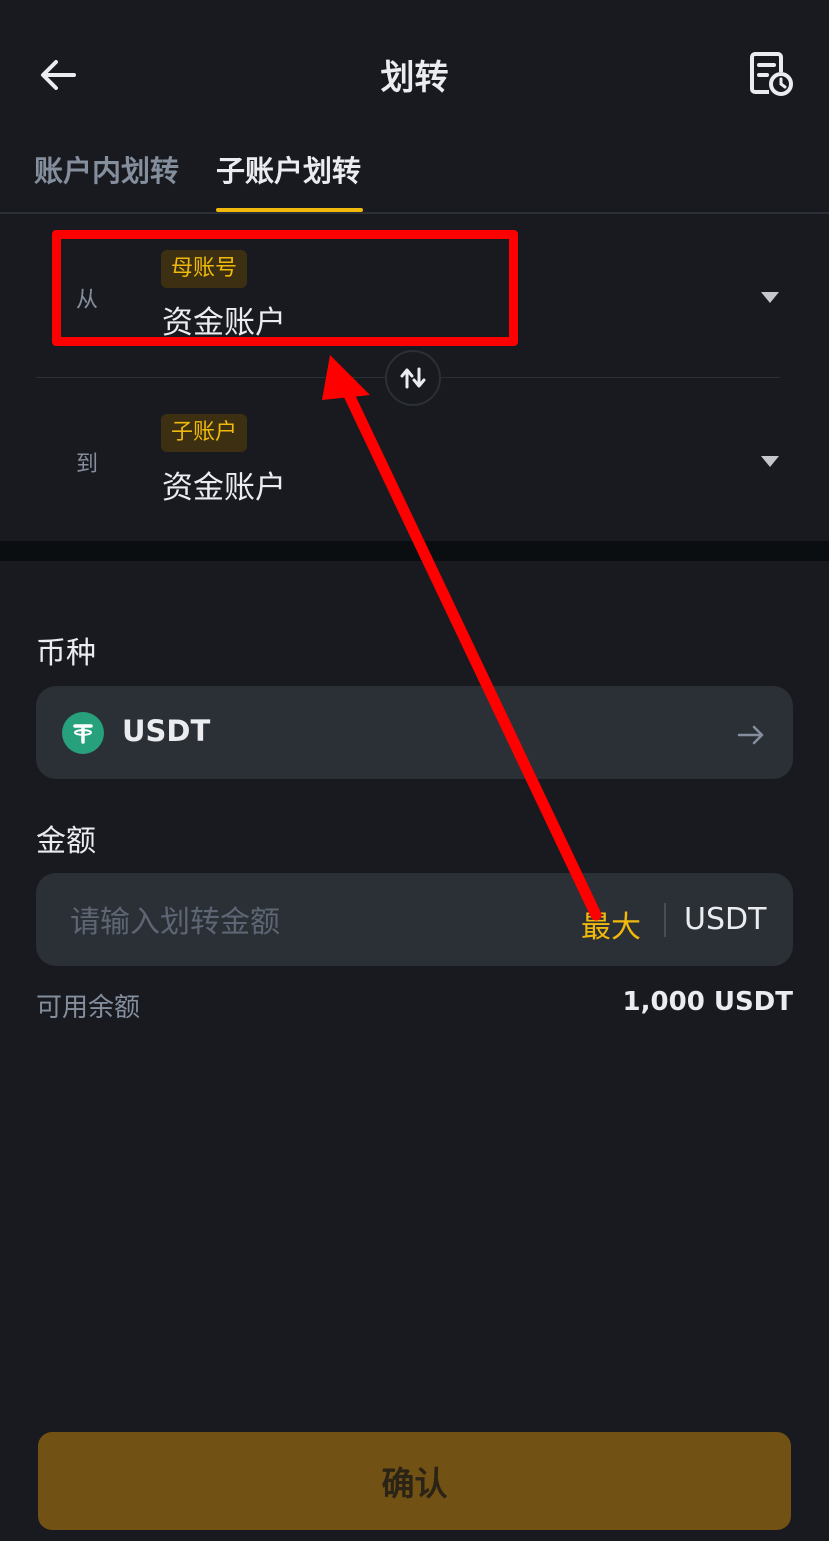 The width and height of the screenshot is (829, 1541). I want to click on available-balance-label: 可用余额, so click(88, 1008).